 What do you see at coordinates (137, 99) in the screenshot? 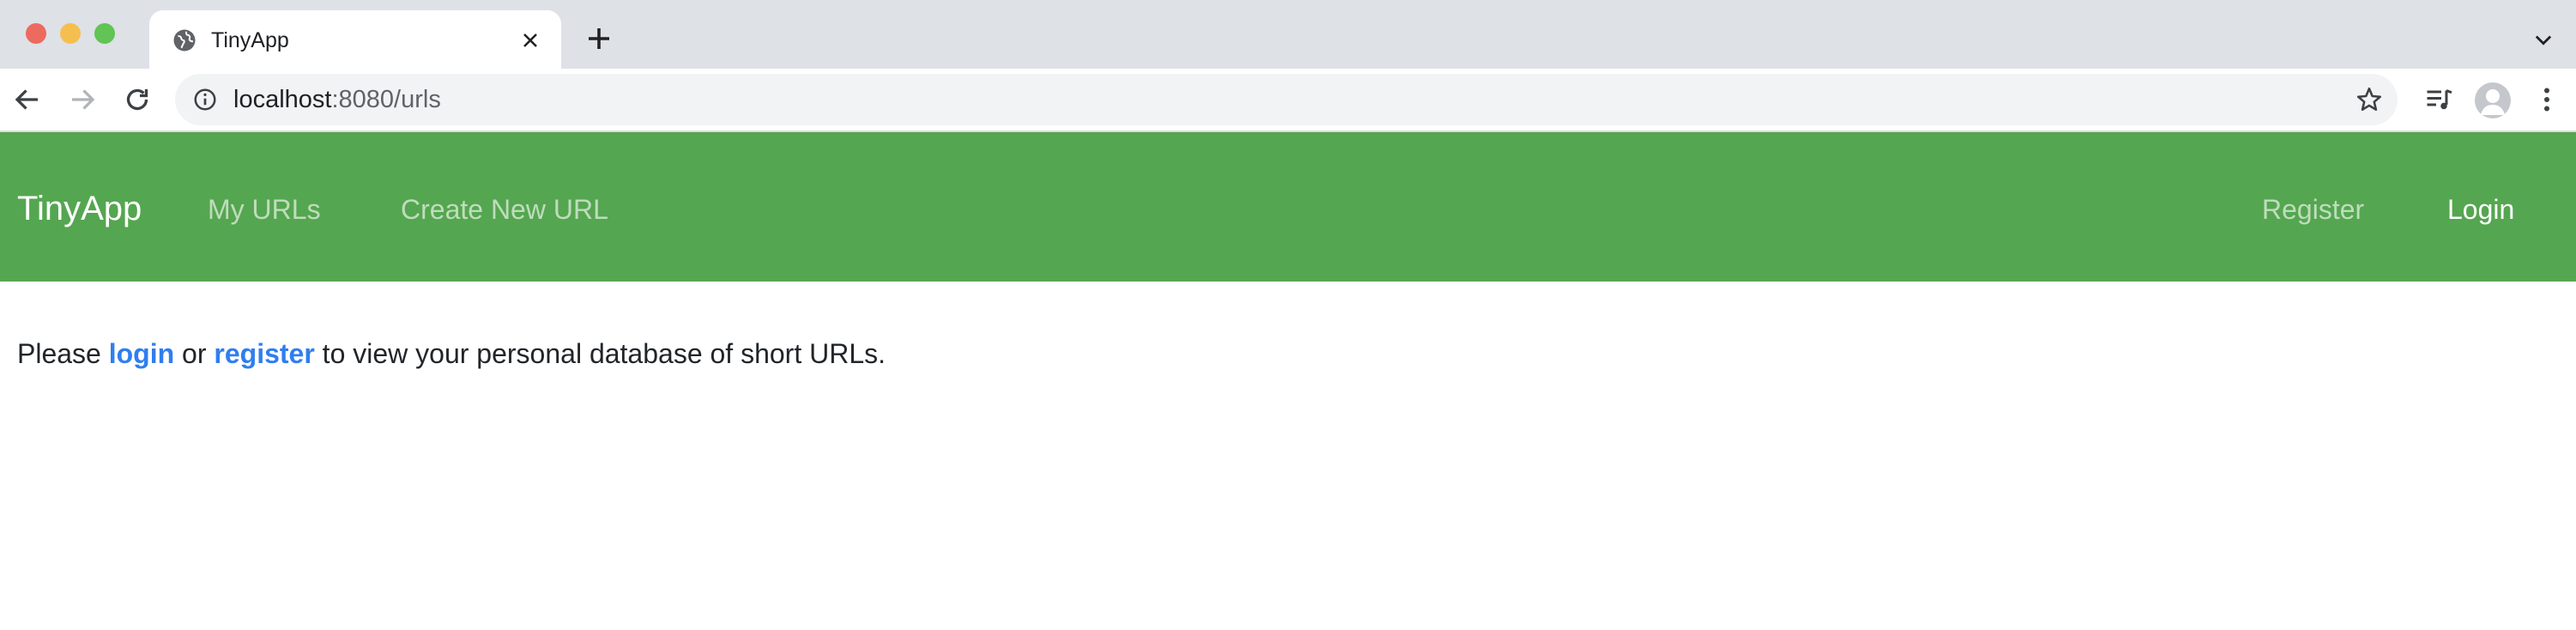
I see `reload-icon` at bounding box center [137, 99].